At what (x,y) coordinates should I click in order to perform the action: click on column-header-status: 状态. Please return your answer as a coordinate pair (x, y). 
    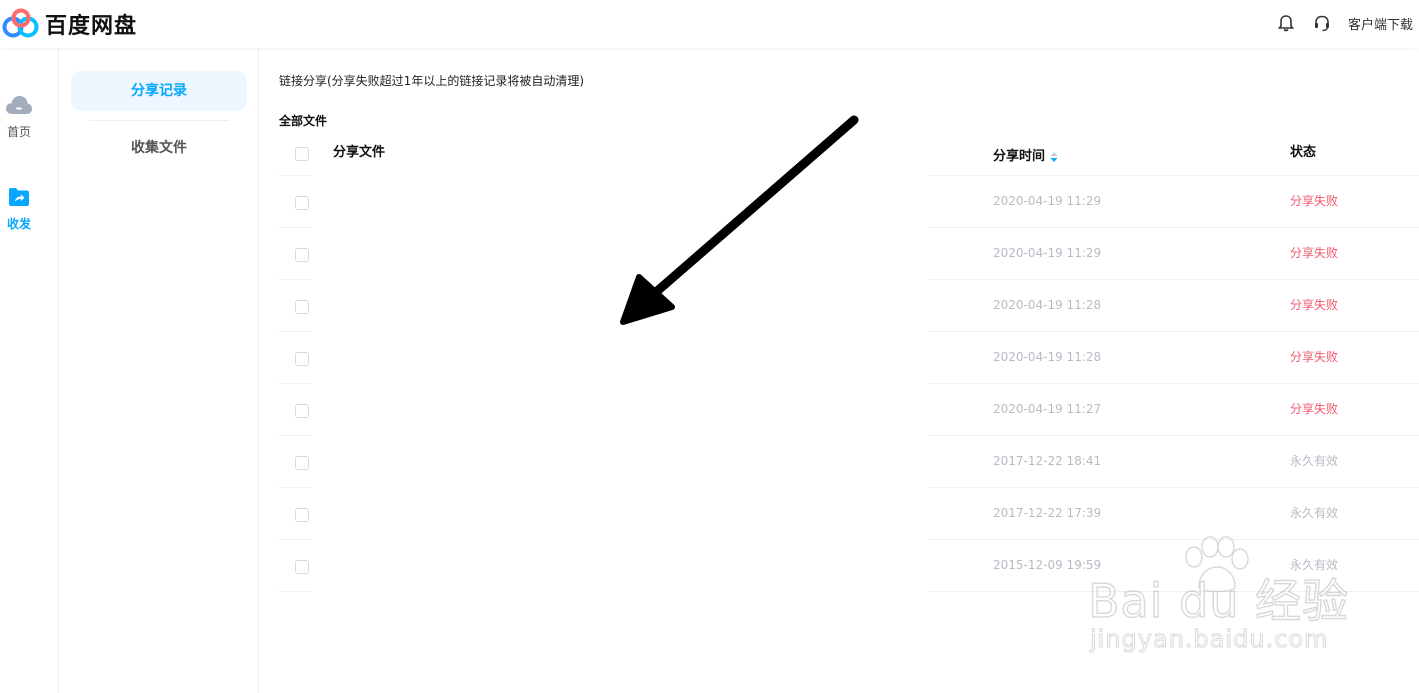
    Looking at the image, I should click on (1303, 152).